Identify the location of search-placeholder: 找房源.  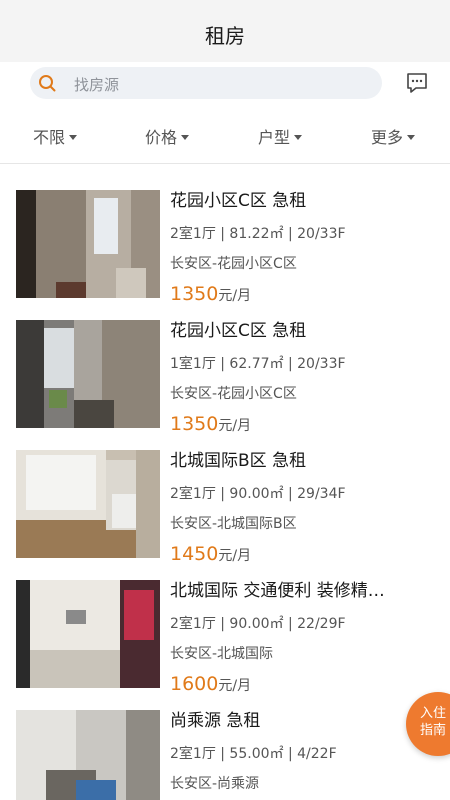
(97, 85).